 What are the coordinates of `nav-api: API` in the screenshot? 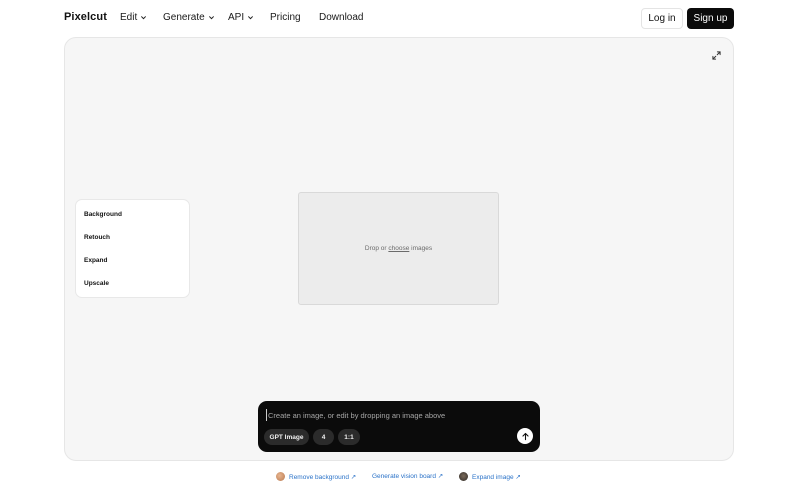 It's located at (241, 17).